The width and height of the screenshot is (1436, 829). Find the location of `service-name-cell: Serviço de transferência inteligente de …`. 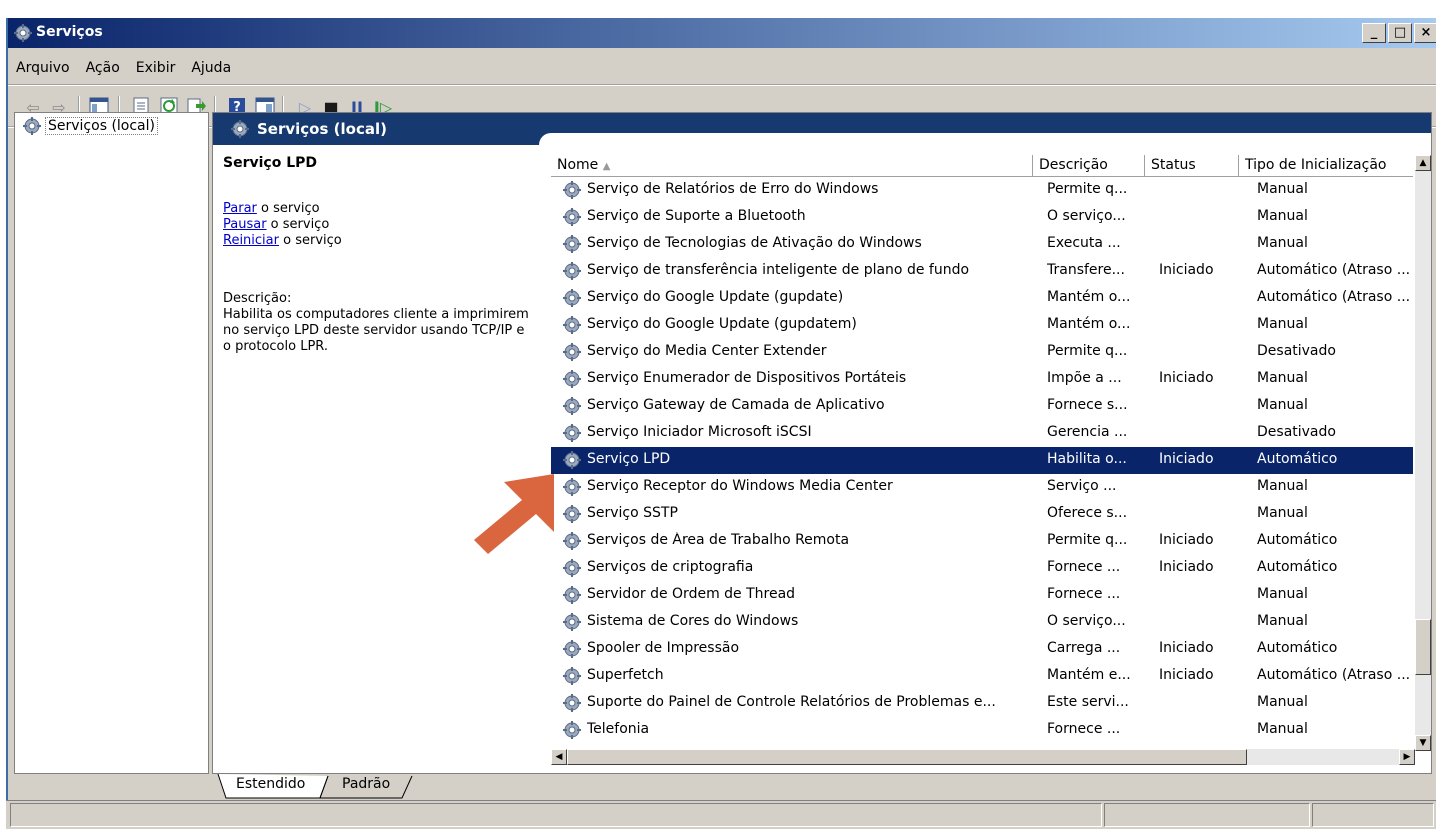

service-name-cell: Serviço de transferência inteligente de … is located at coordinates (778, 270).